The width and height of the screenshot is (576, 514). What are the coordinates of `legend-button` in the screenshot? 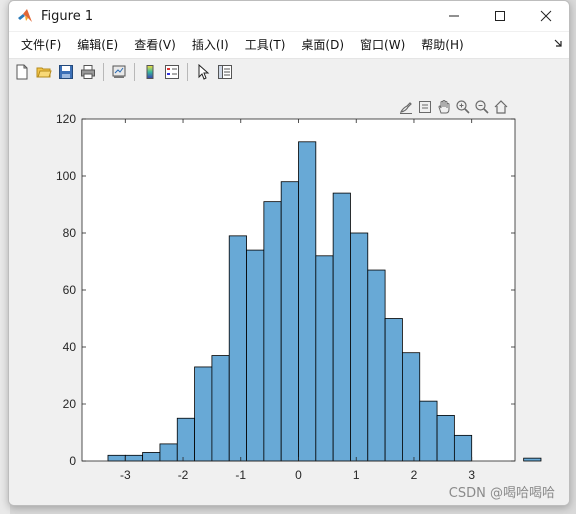 It's located at (172, 72).